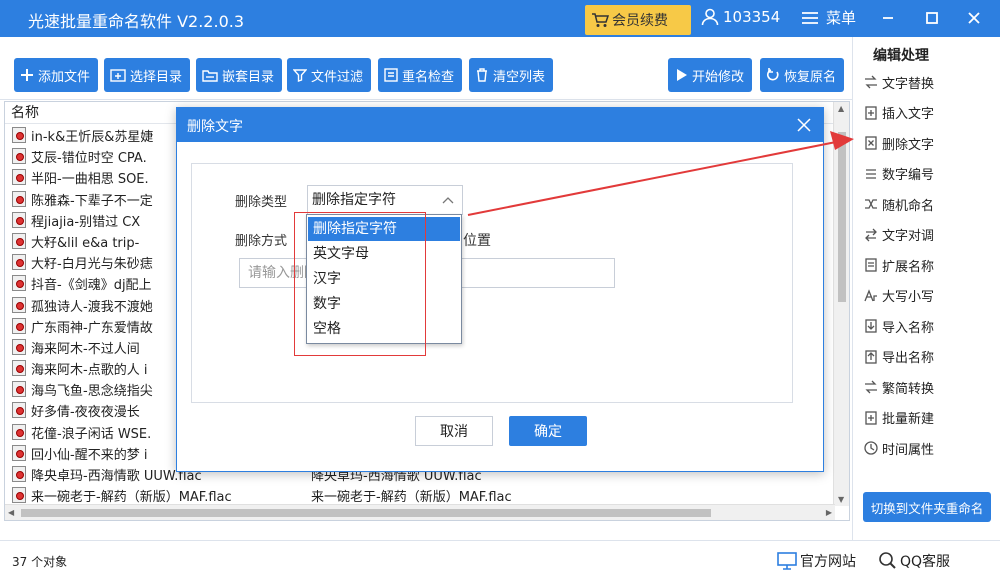  Describe the element at coordinates (908, 206) in the screenshot. I see `panel-item-label: 随机命名` at that location.